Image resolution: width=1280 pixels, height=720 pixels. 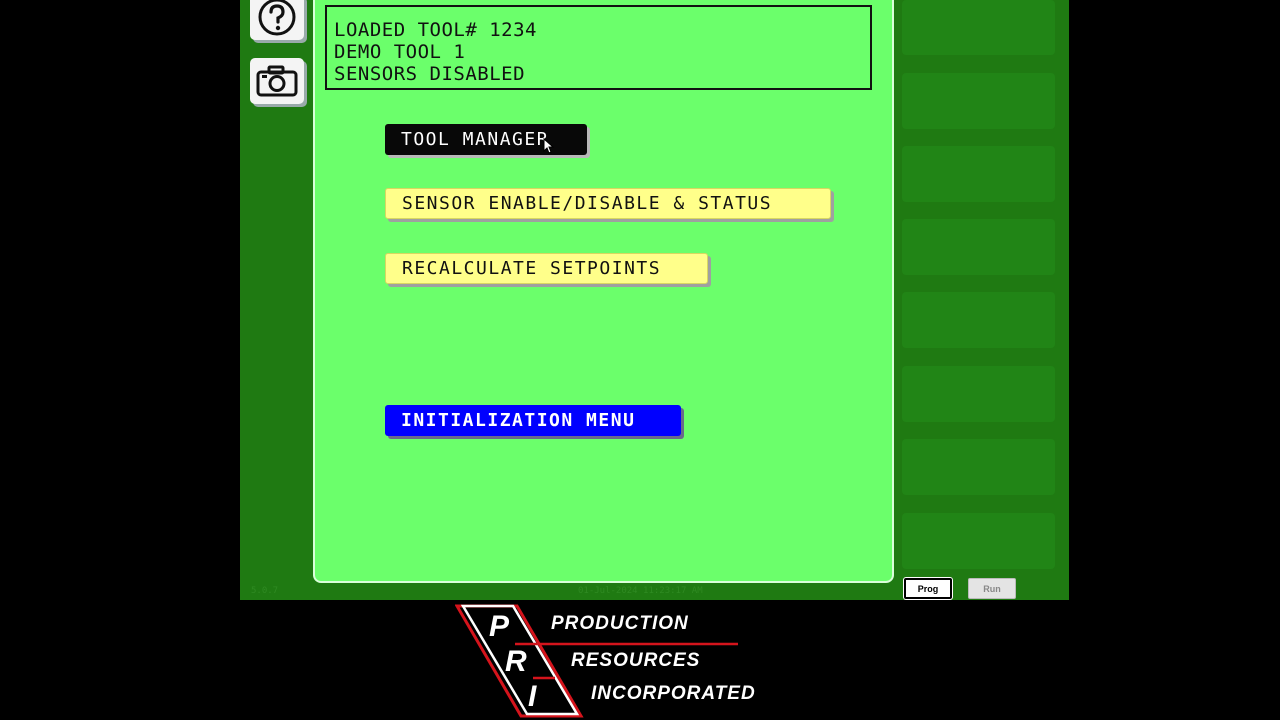 I want to click on recalculate-setpoints-label: RECALCULATE SETPOINTS, so click(x=532, y=268).